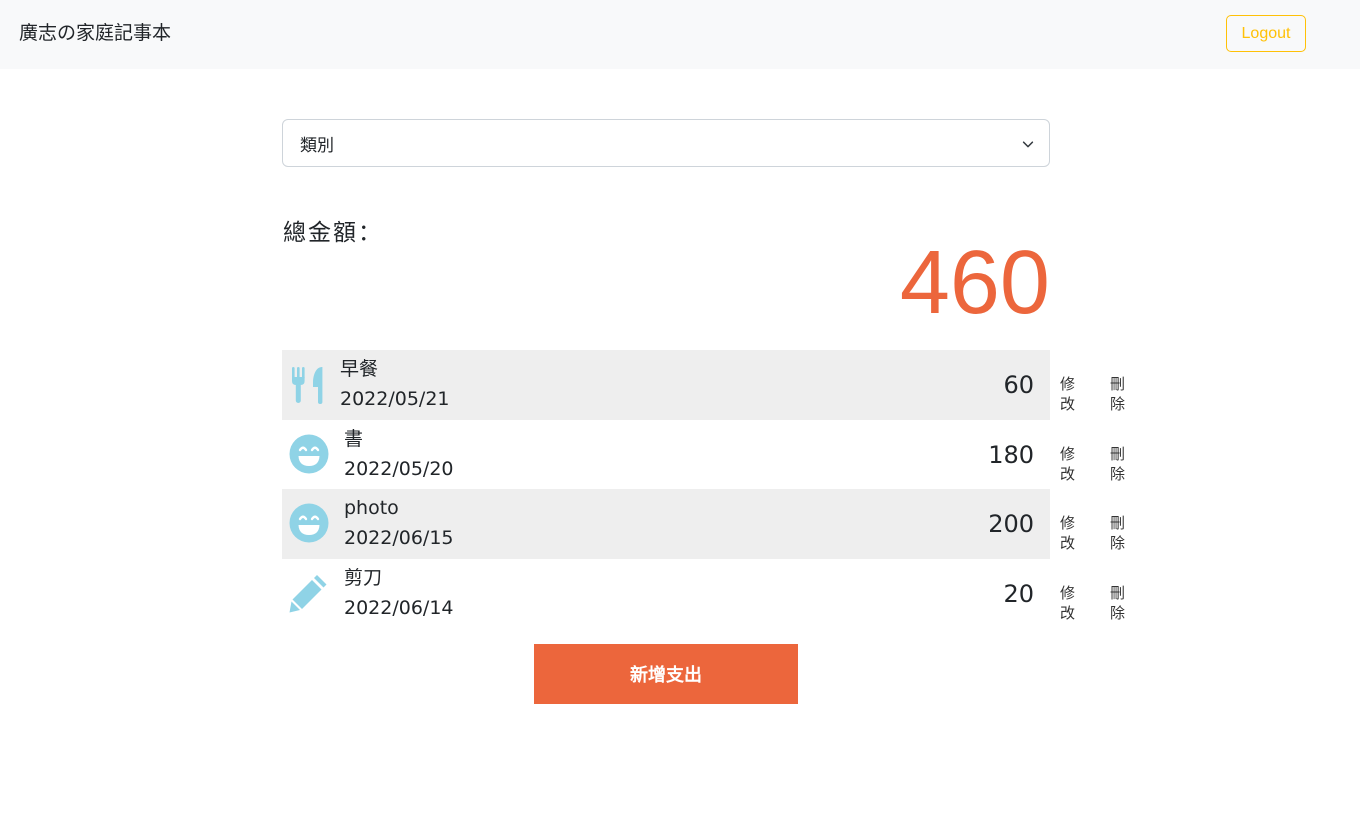  Describe the element at coordinates (1018, 385) in the screenshot. I see `record-amount: 60` at that location.